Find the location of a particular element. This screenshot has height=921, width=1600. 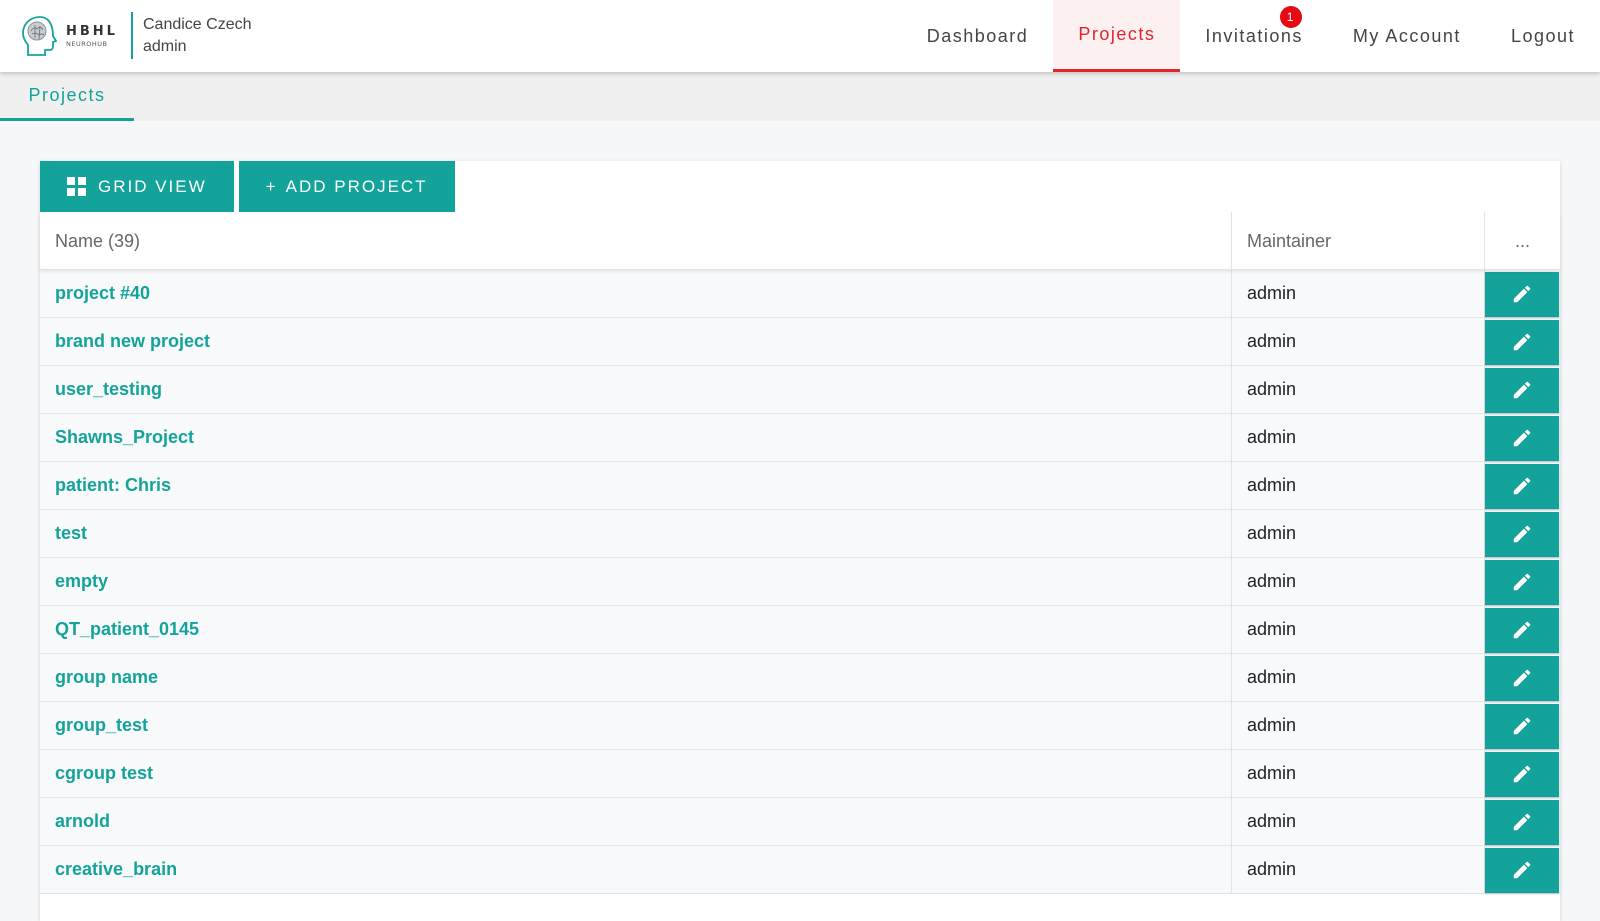

hbhl-logo: HBHL NEUROHUB is located at coordinates (68, 36).